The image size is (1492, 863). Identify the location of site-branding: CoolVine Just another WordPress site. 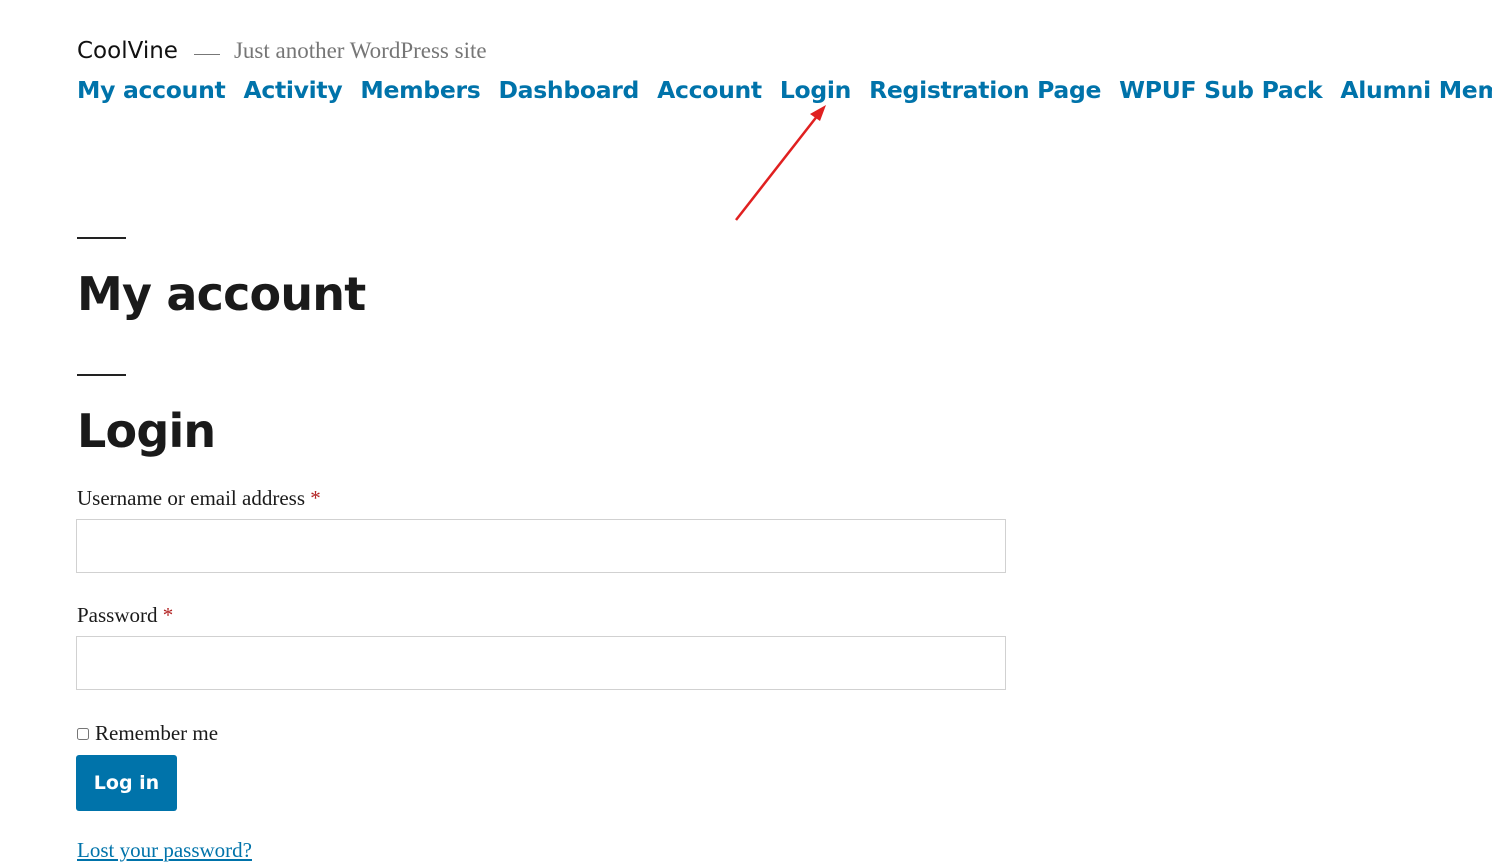
(282, 51).